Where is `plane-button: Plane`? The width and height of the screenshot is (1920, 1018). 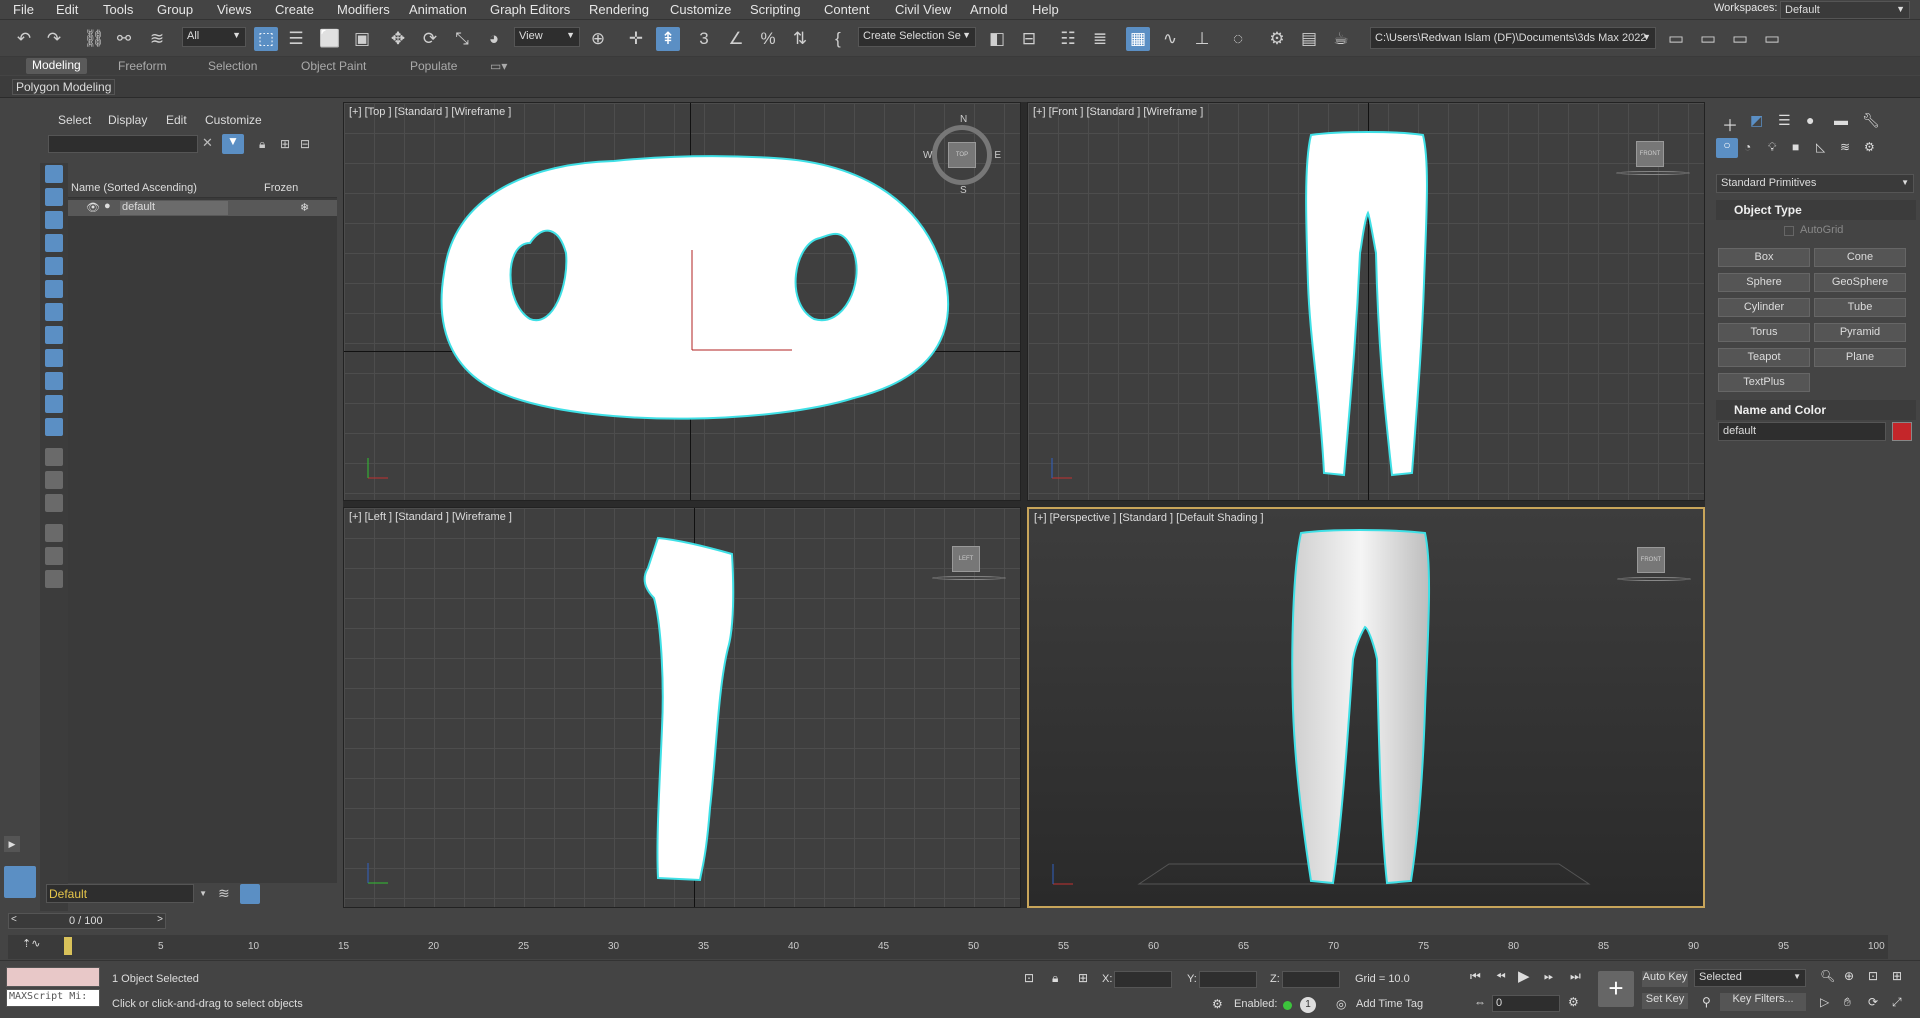
plane-button: Plane is located at coordinates (1860, 357).